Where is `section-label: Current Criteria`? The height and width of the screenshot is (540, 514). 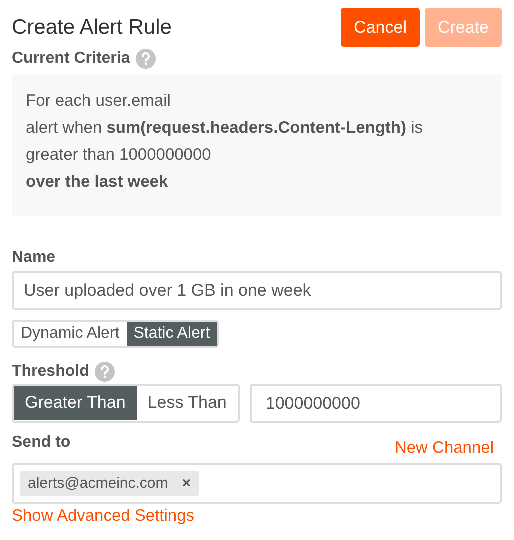
section-label: Current Criteria is located at coordinates (71, 59).